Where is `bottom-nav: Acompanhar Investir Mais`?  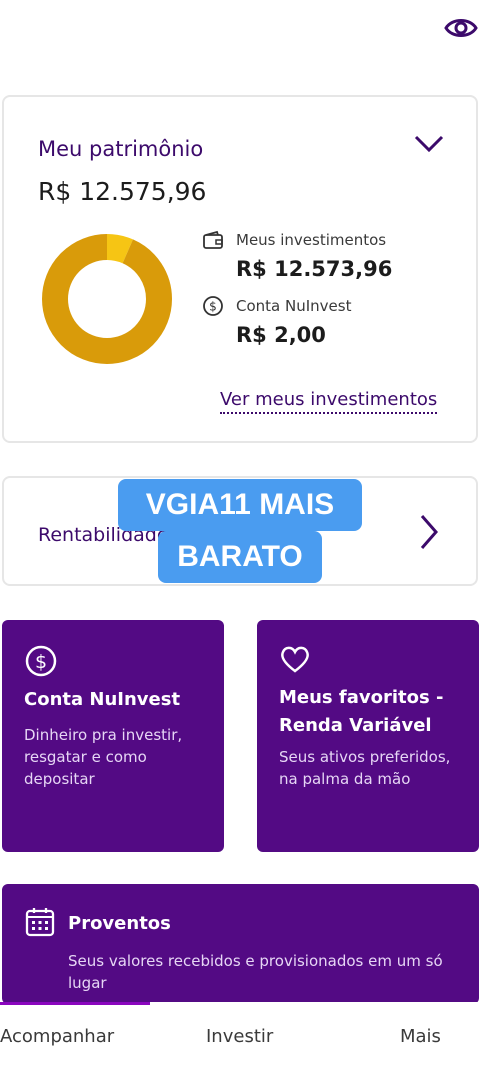 bottom-nav: Acompanhar Investir Mais is located at coordinates (240, 1034).